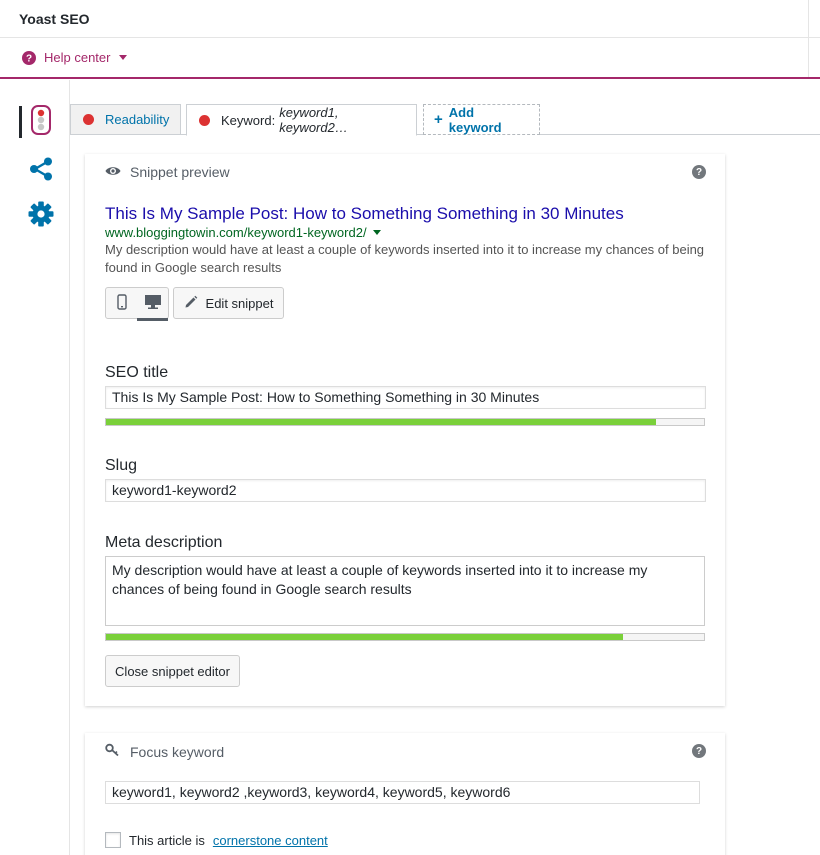 This screenshot has width=820, height=855. What do you see at coordinates (365, 637) in the screenshot?
I see `meta-description-progress-fill` at bounding box center [365, 637].